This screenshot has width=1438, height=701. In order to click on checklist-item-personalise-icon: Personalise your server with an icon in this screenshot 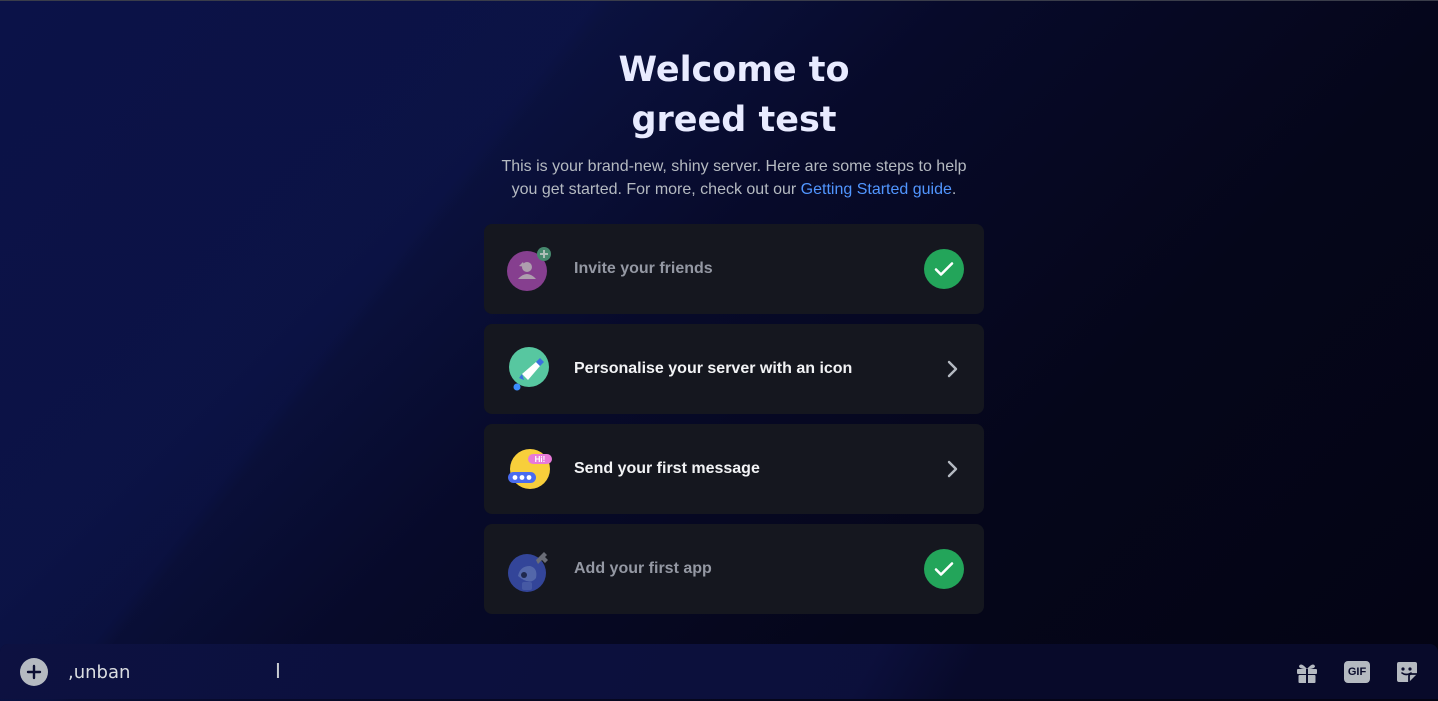, I will do `click(734, 369)`.